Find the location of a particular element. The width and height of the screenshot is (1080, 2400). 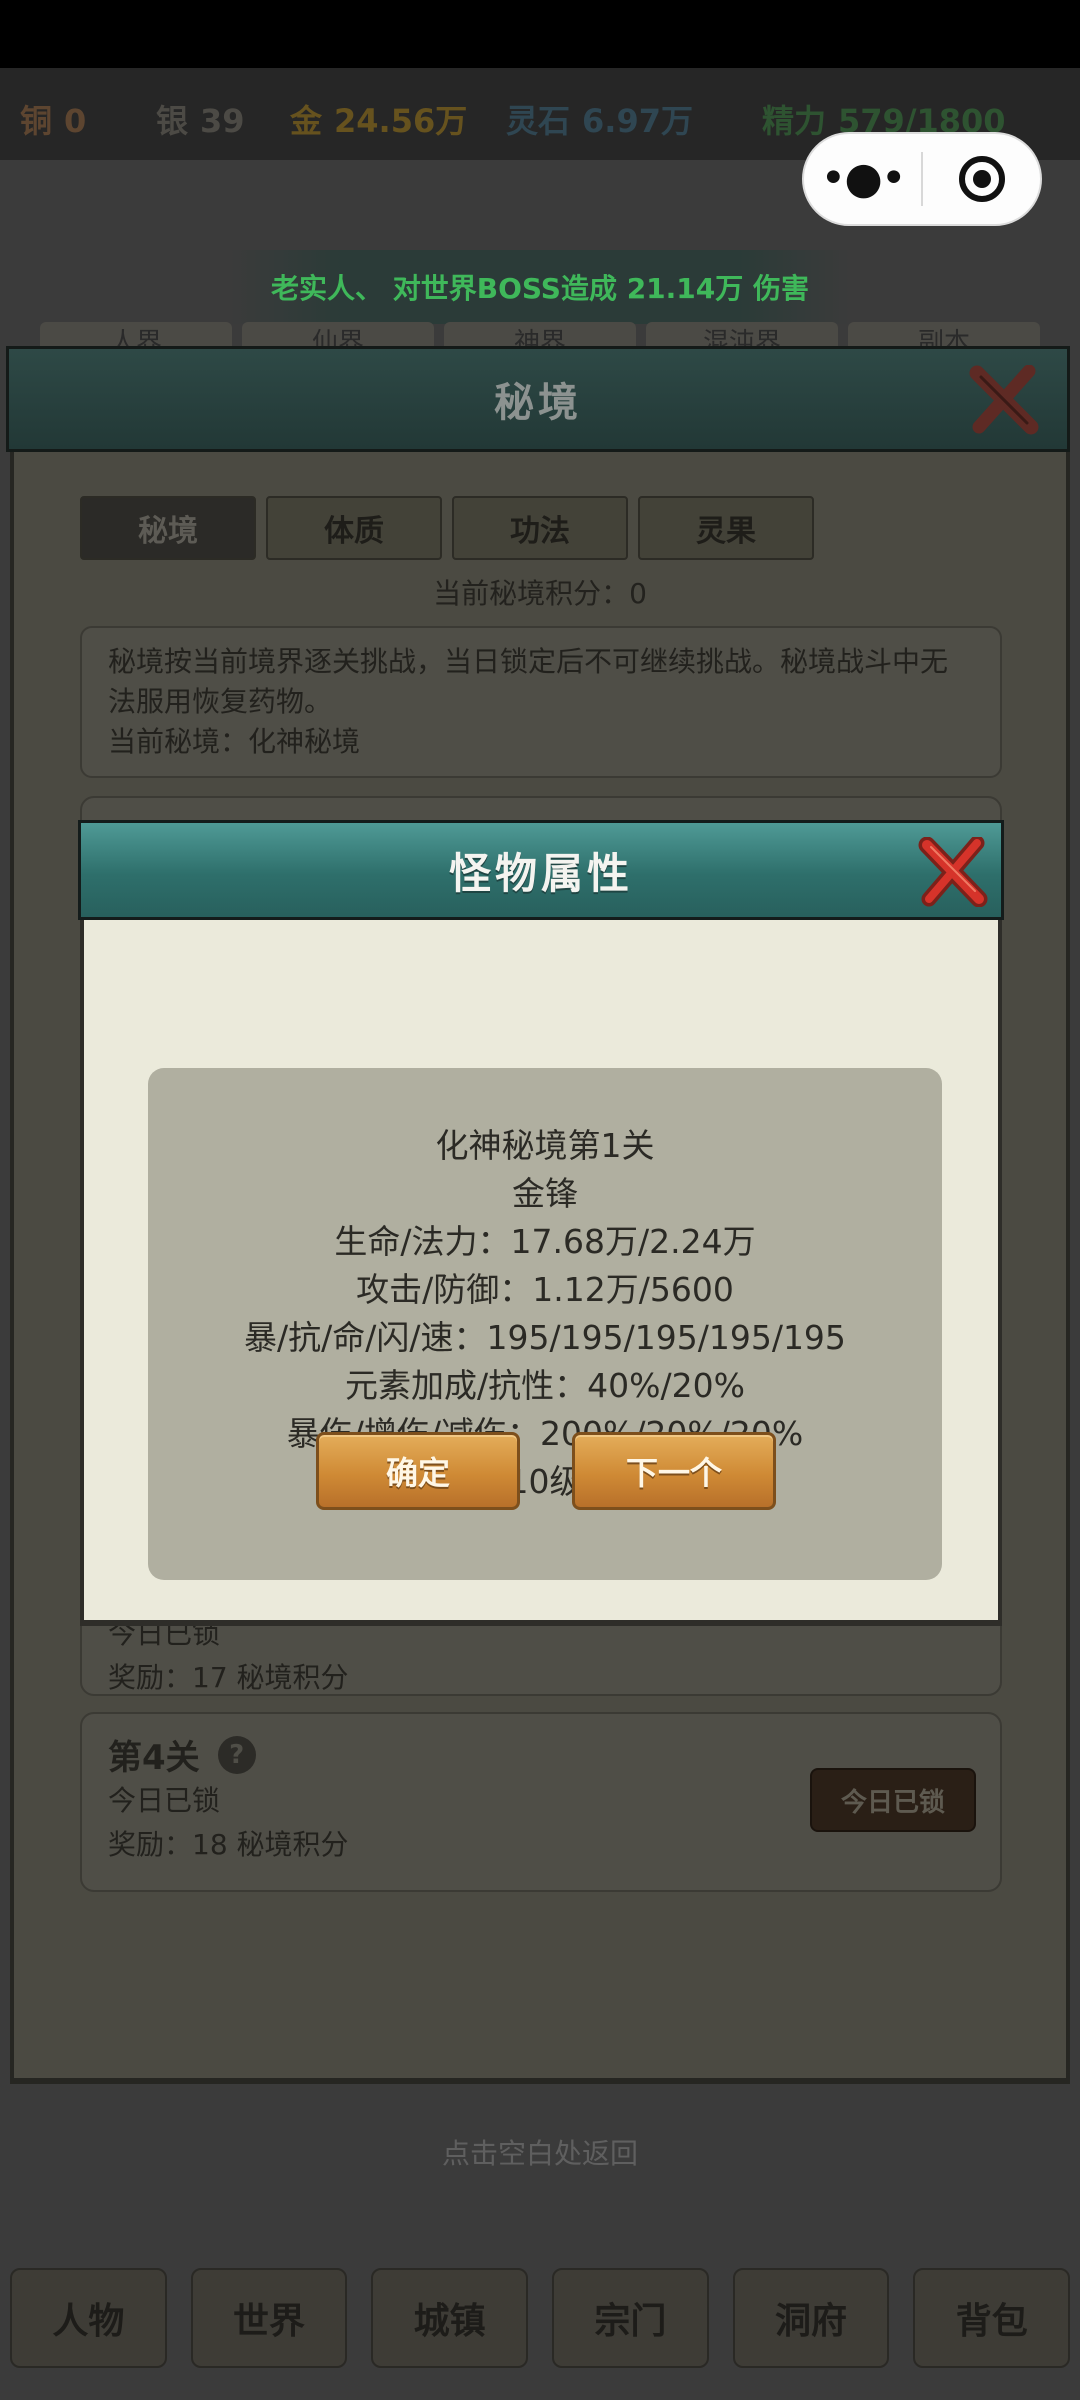

current-secret: 当前秘境：化神秘境 is located at coordinates (234, 741).